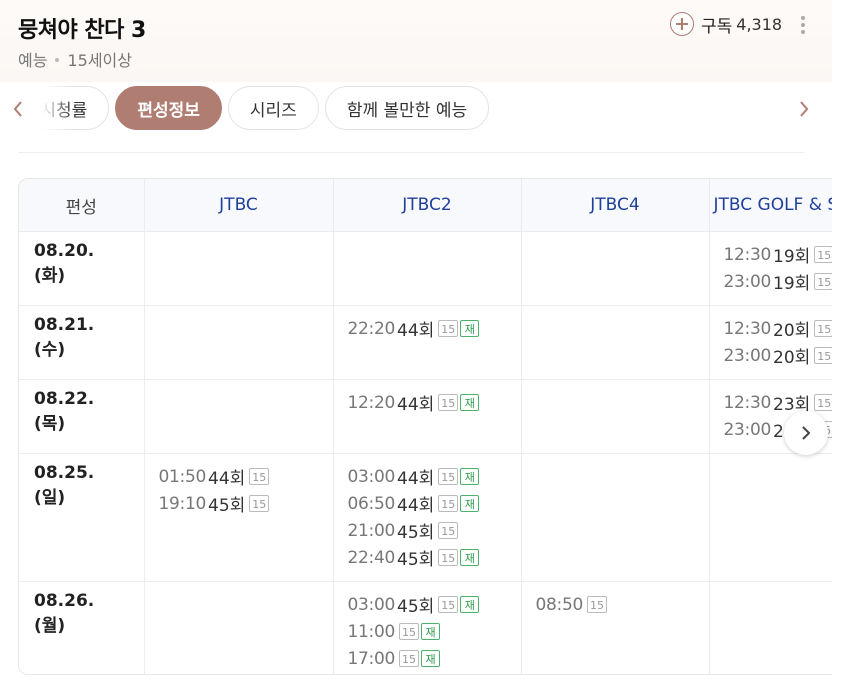 The width and height of the screenshot is (842, 683). Describe the element at coordinates (99, 60) in the screenshot. I see `age-rating-label: 15세이상` at that location.